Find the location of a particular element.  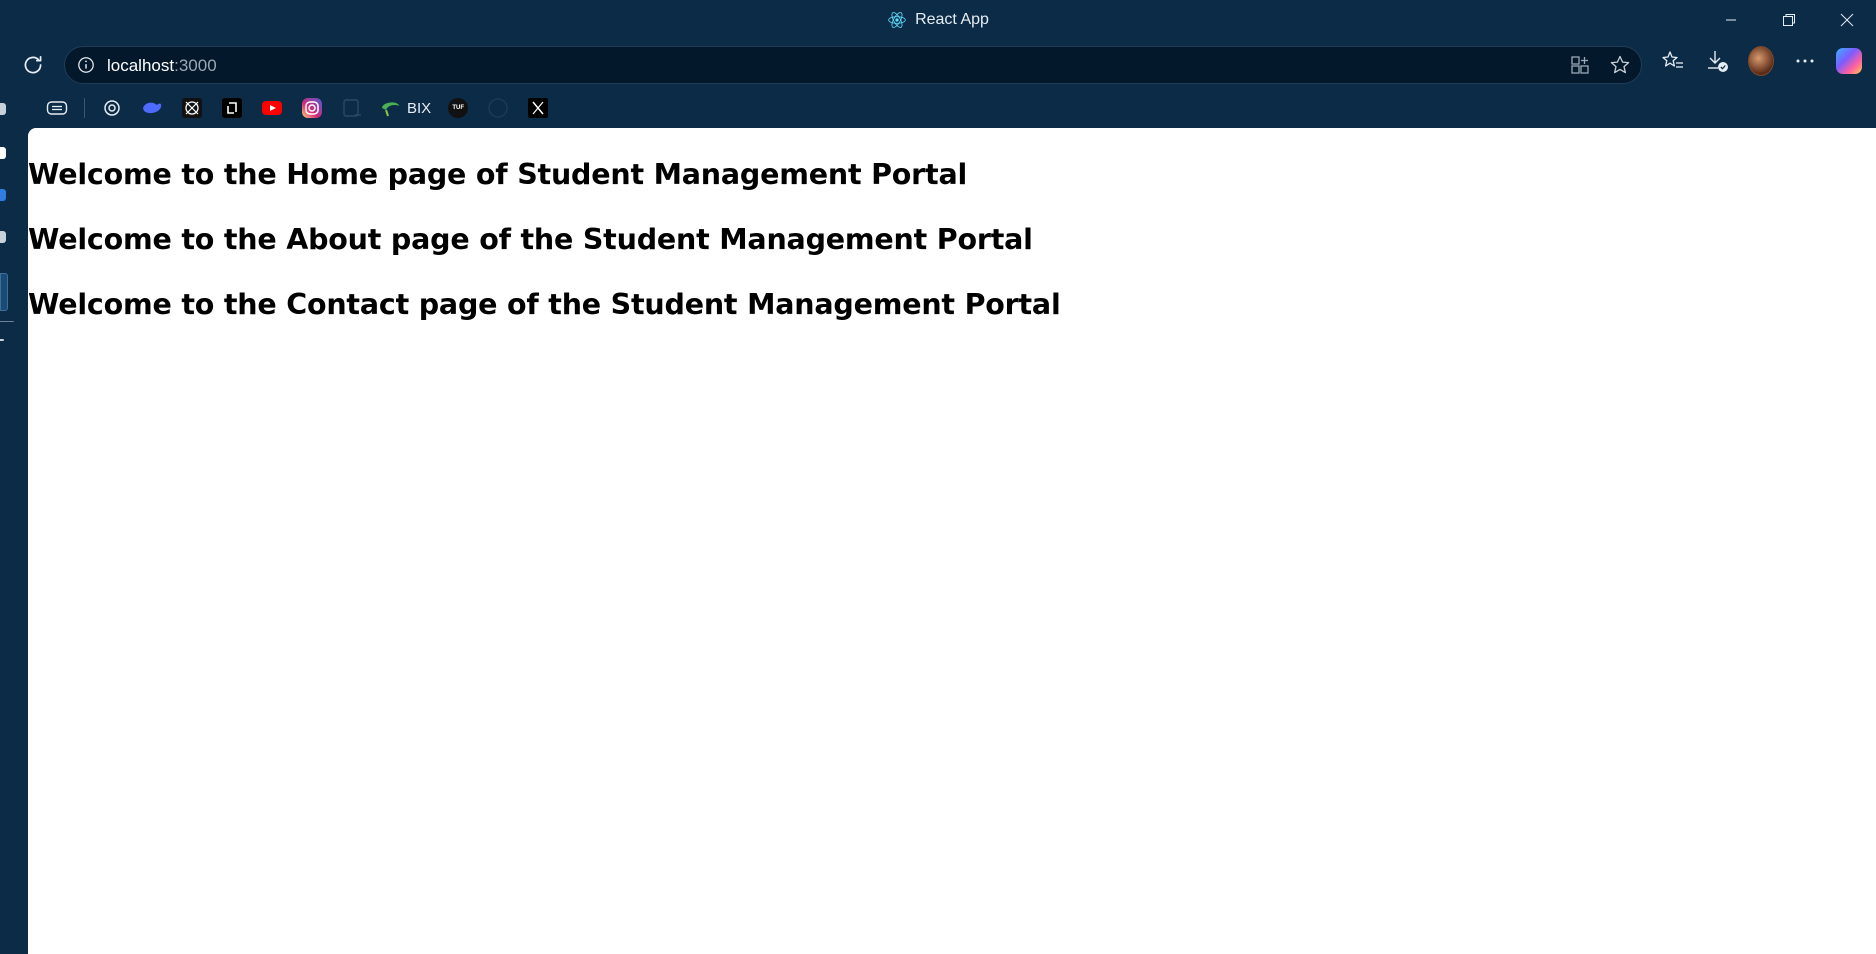

copilot-button is located at coordinates (1849, 61).